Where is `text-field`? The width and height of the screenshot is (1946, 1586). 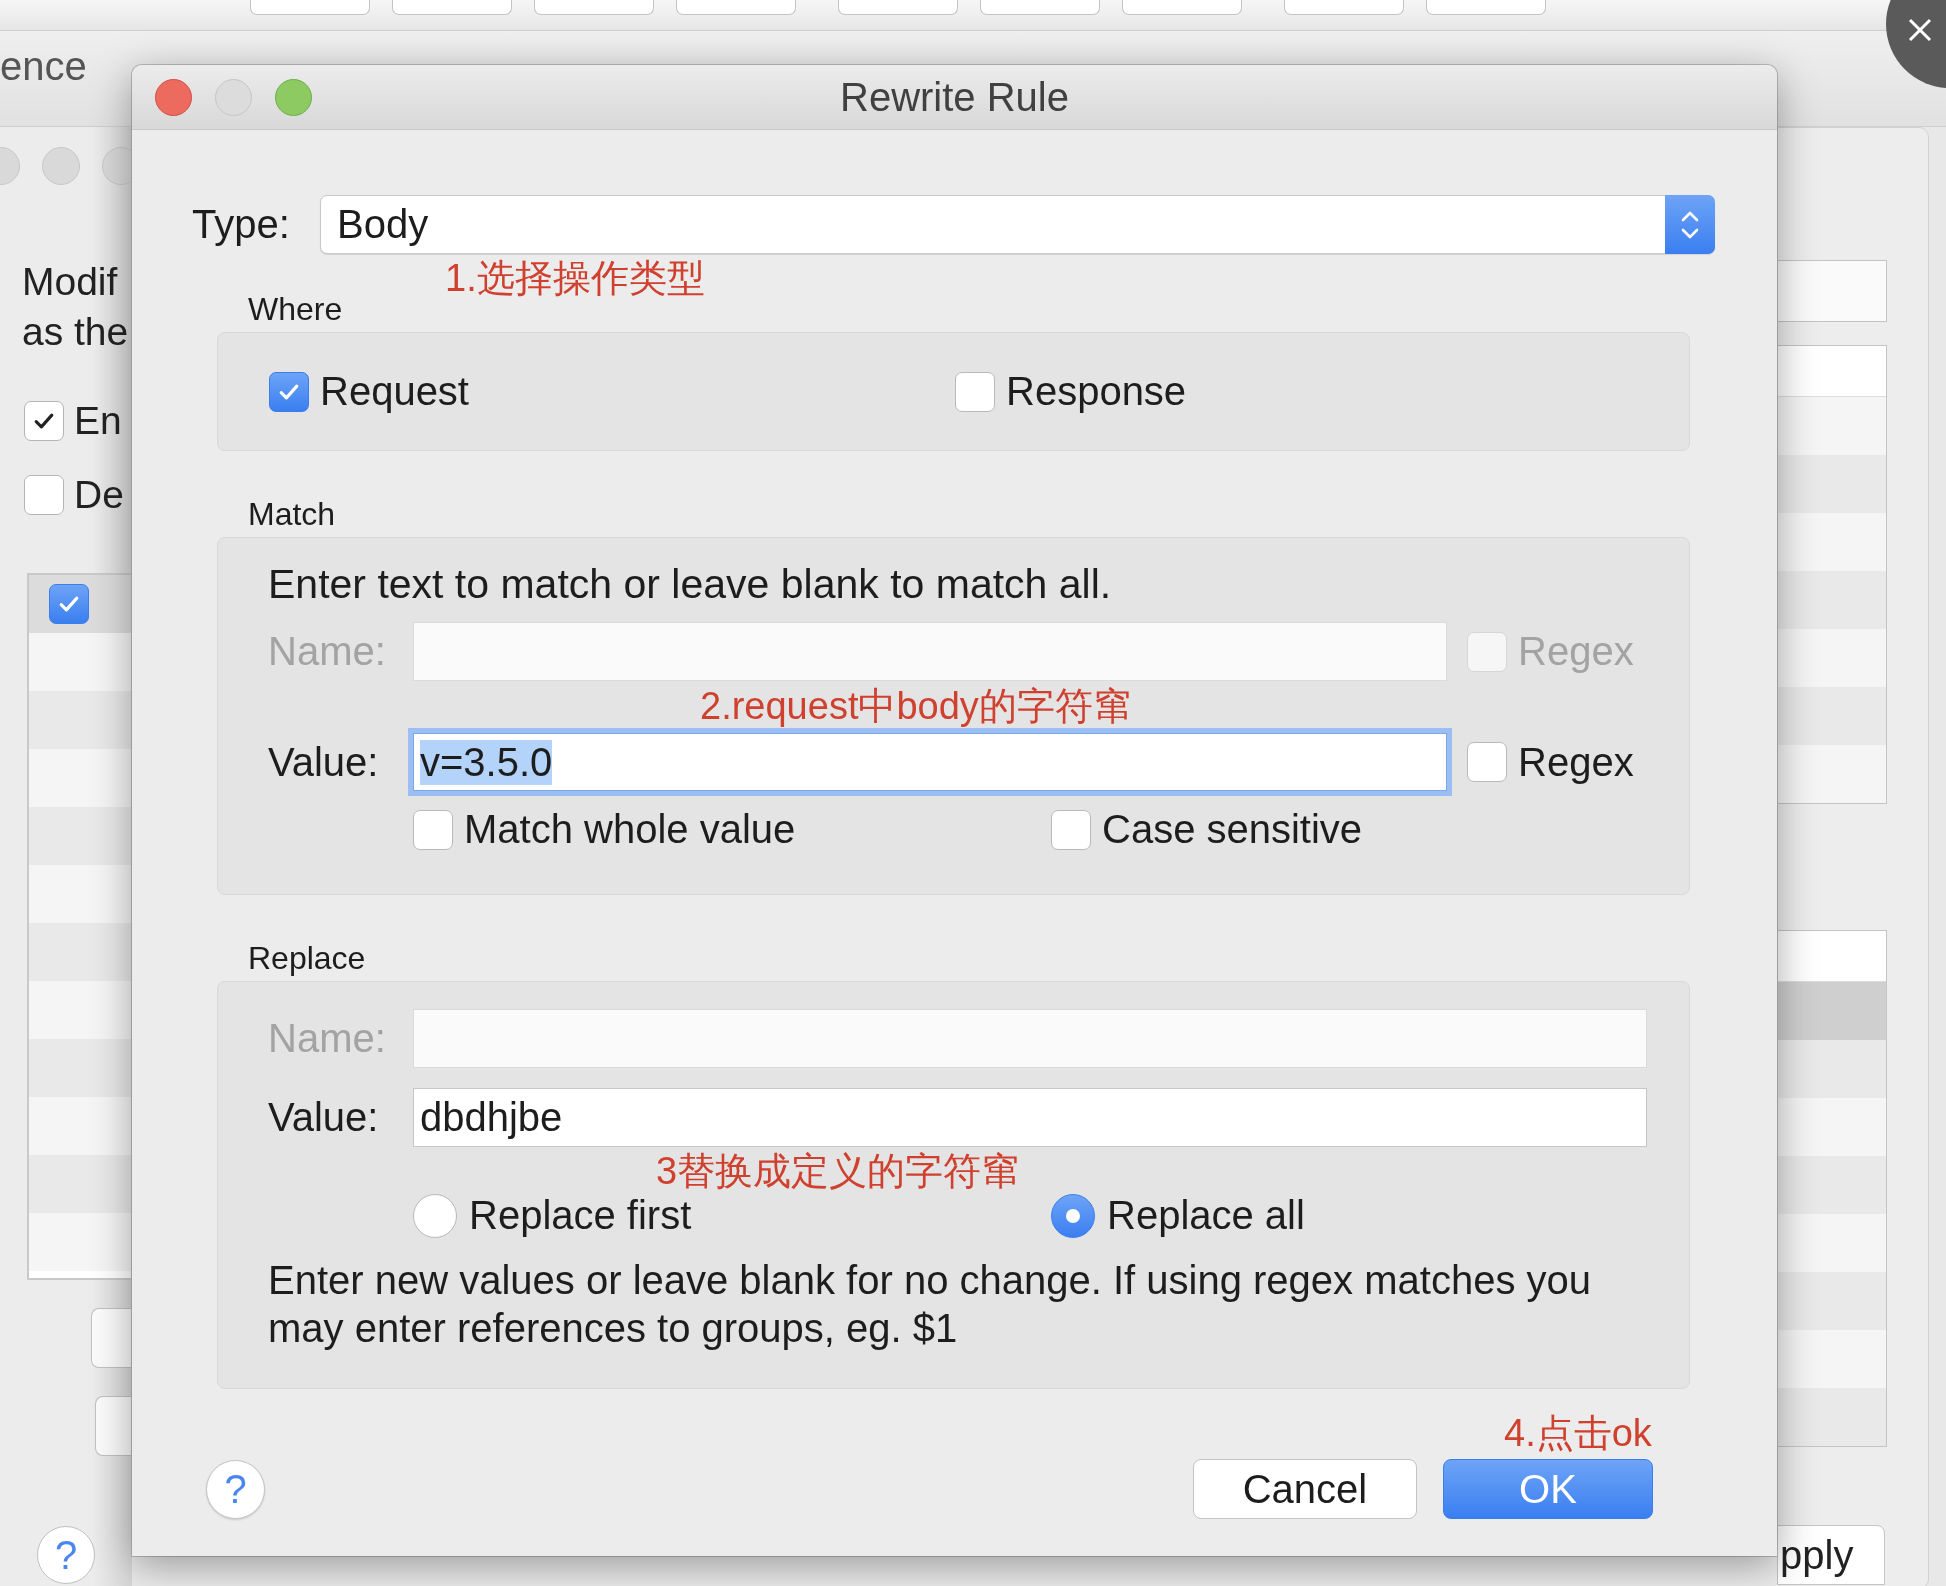 text-field is located at coordinates (1832, 291).